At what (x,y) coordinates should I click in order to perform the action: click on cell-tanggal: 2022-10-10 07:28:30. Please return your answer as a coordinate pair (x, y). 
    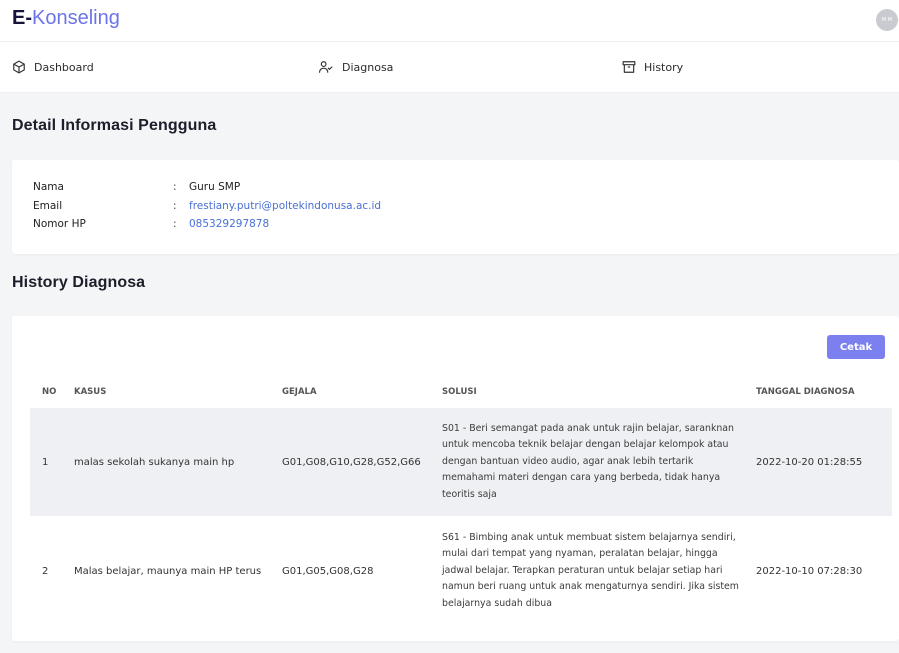
    Looking at the image, I should click on (824, 571).